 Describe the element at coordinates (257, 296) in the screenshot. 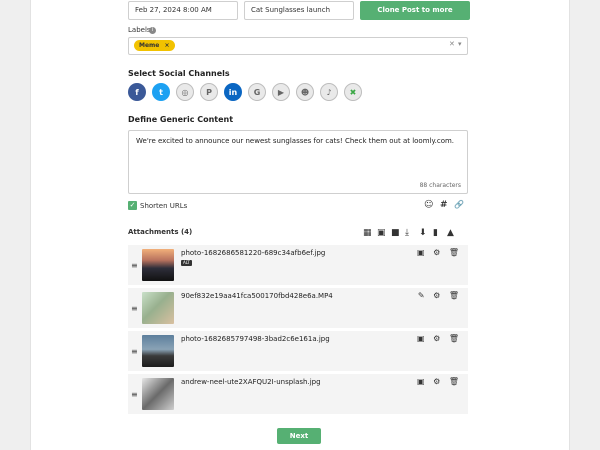

I see `attachment-filename: 90ef832e19aa41fca500170fbd428e6a.MP4` at that location.